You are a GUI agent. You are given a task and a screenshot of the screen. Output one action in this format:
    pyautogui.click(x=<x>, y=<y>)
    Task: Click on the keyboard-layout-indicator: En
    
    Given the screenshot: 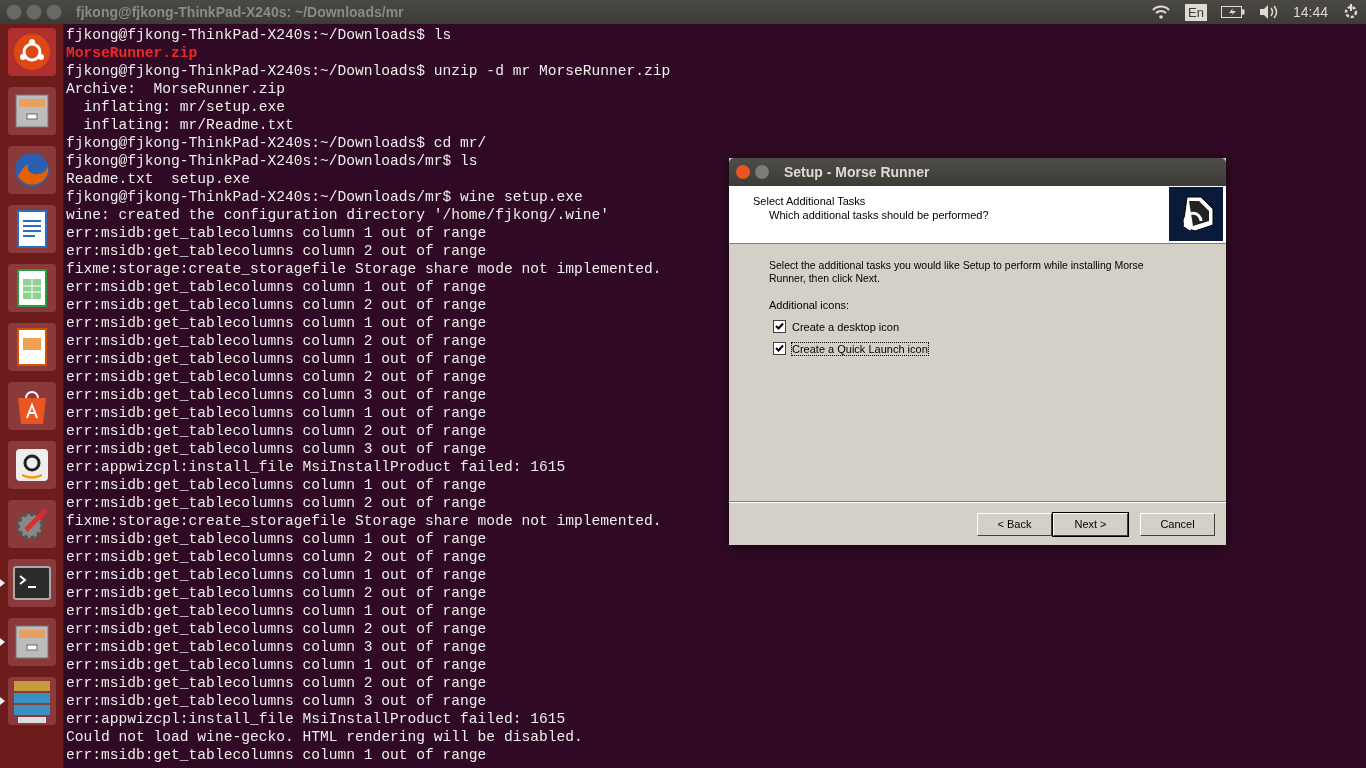 What is the action you would take?
    pyautogui.click(x=1196, y=12)
    